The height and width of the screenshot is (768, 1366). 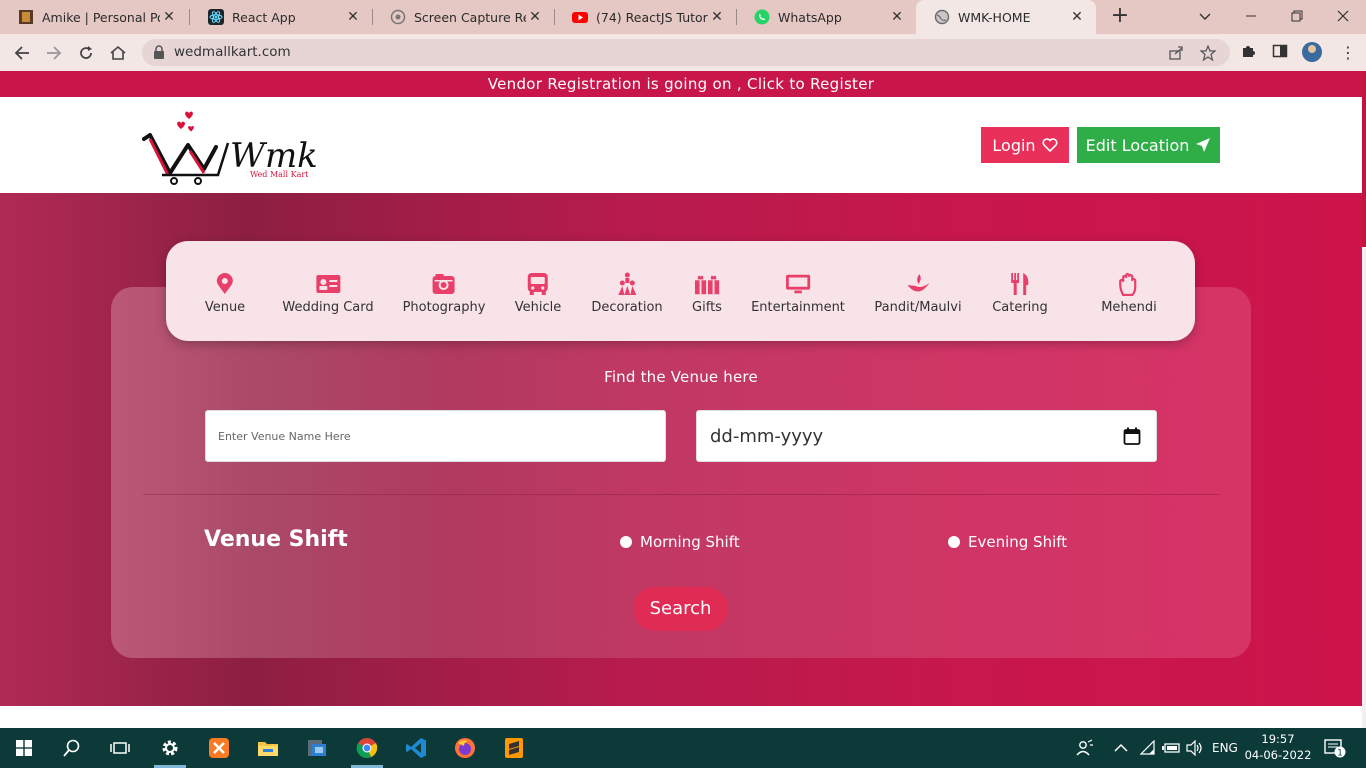 I want to click on category-label: Pandit/Maulvi, so click(x=918, y=307).